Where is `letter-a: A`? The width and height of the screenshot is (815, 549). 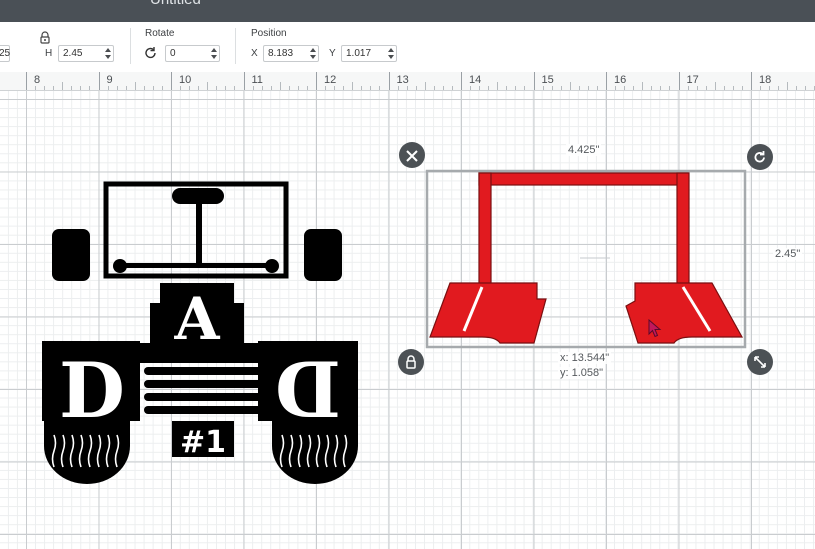
letter-a: A is located at coordinates (196, 319).